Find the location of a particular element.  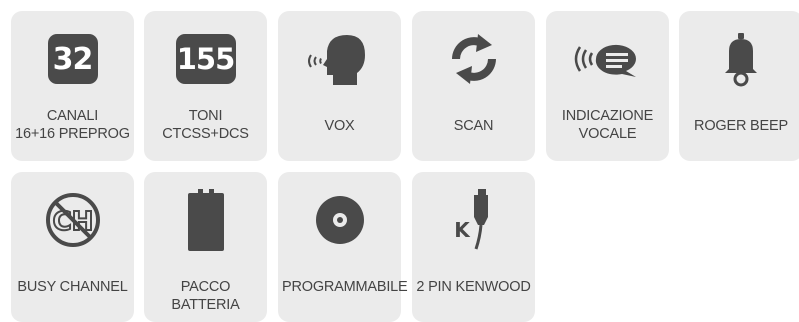

feature-label: 2 PIN KENWOOD is located at coordinates (473, 287).